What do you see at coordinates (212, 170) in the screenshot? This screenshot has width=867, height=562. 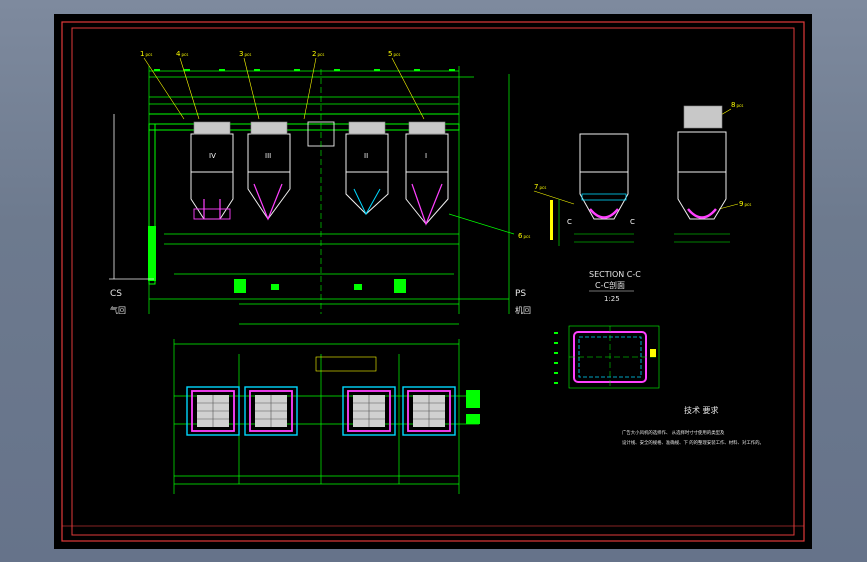 I see `unit-iv` at bounding box center [212, 170].